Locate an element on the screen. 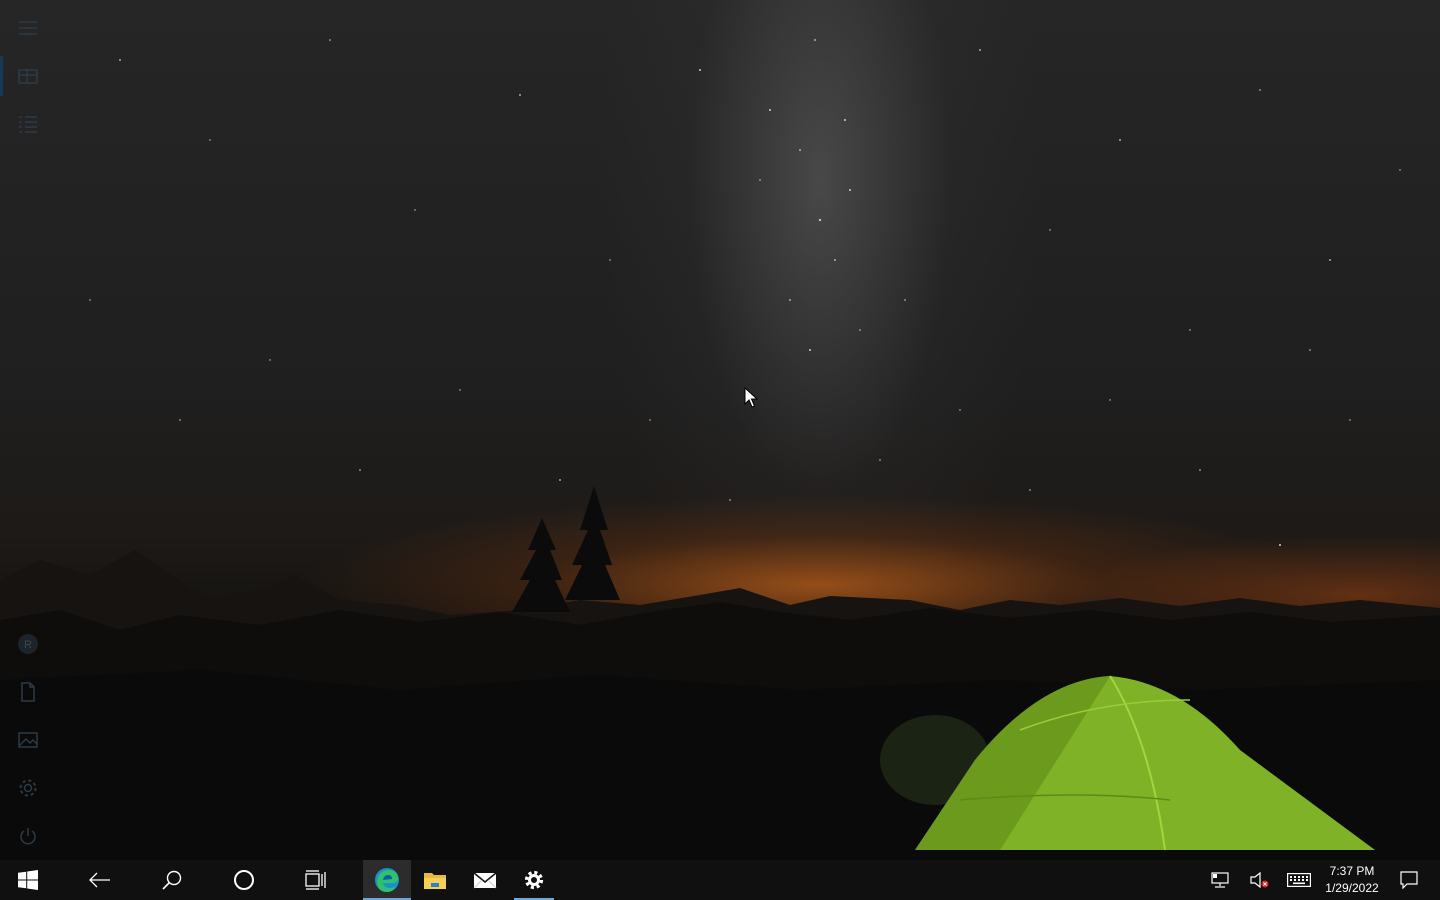  tiles-icon is located at coordinates (28, 76).